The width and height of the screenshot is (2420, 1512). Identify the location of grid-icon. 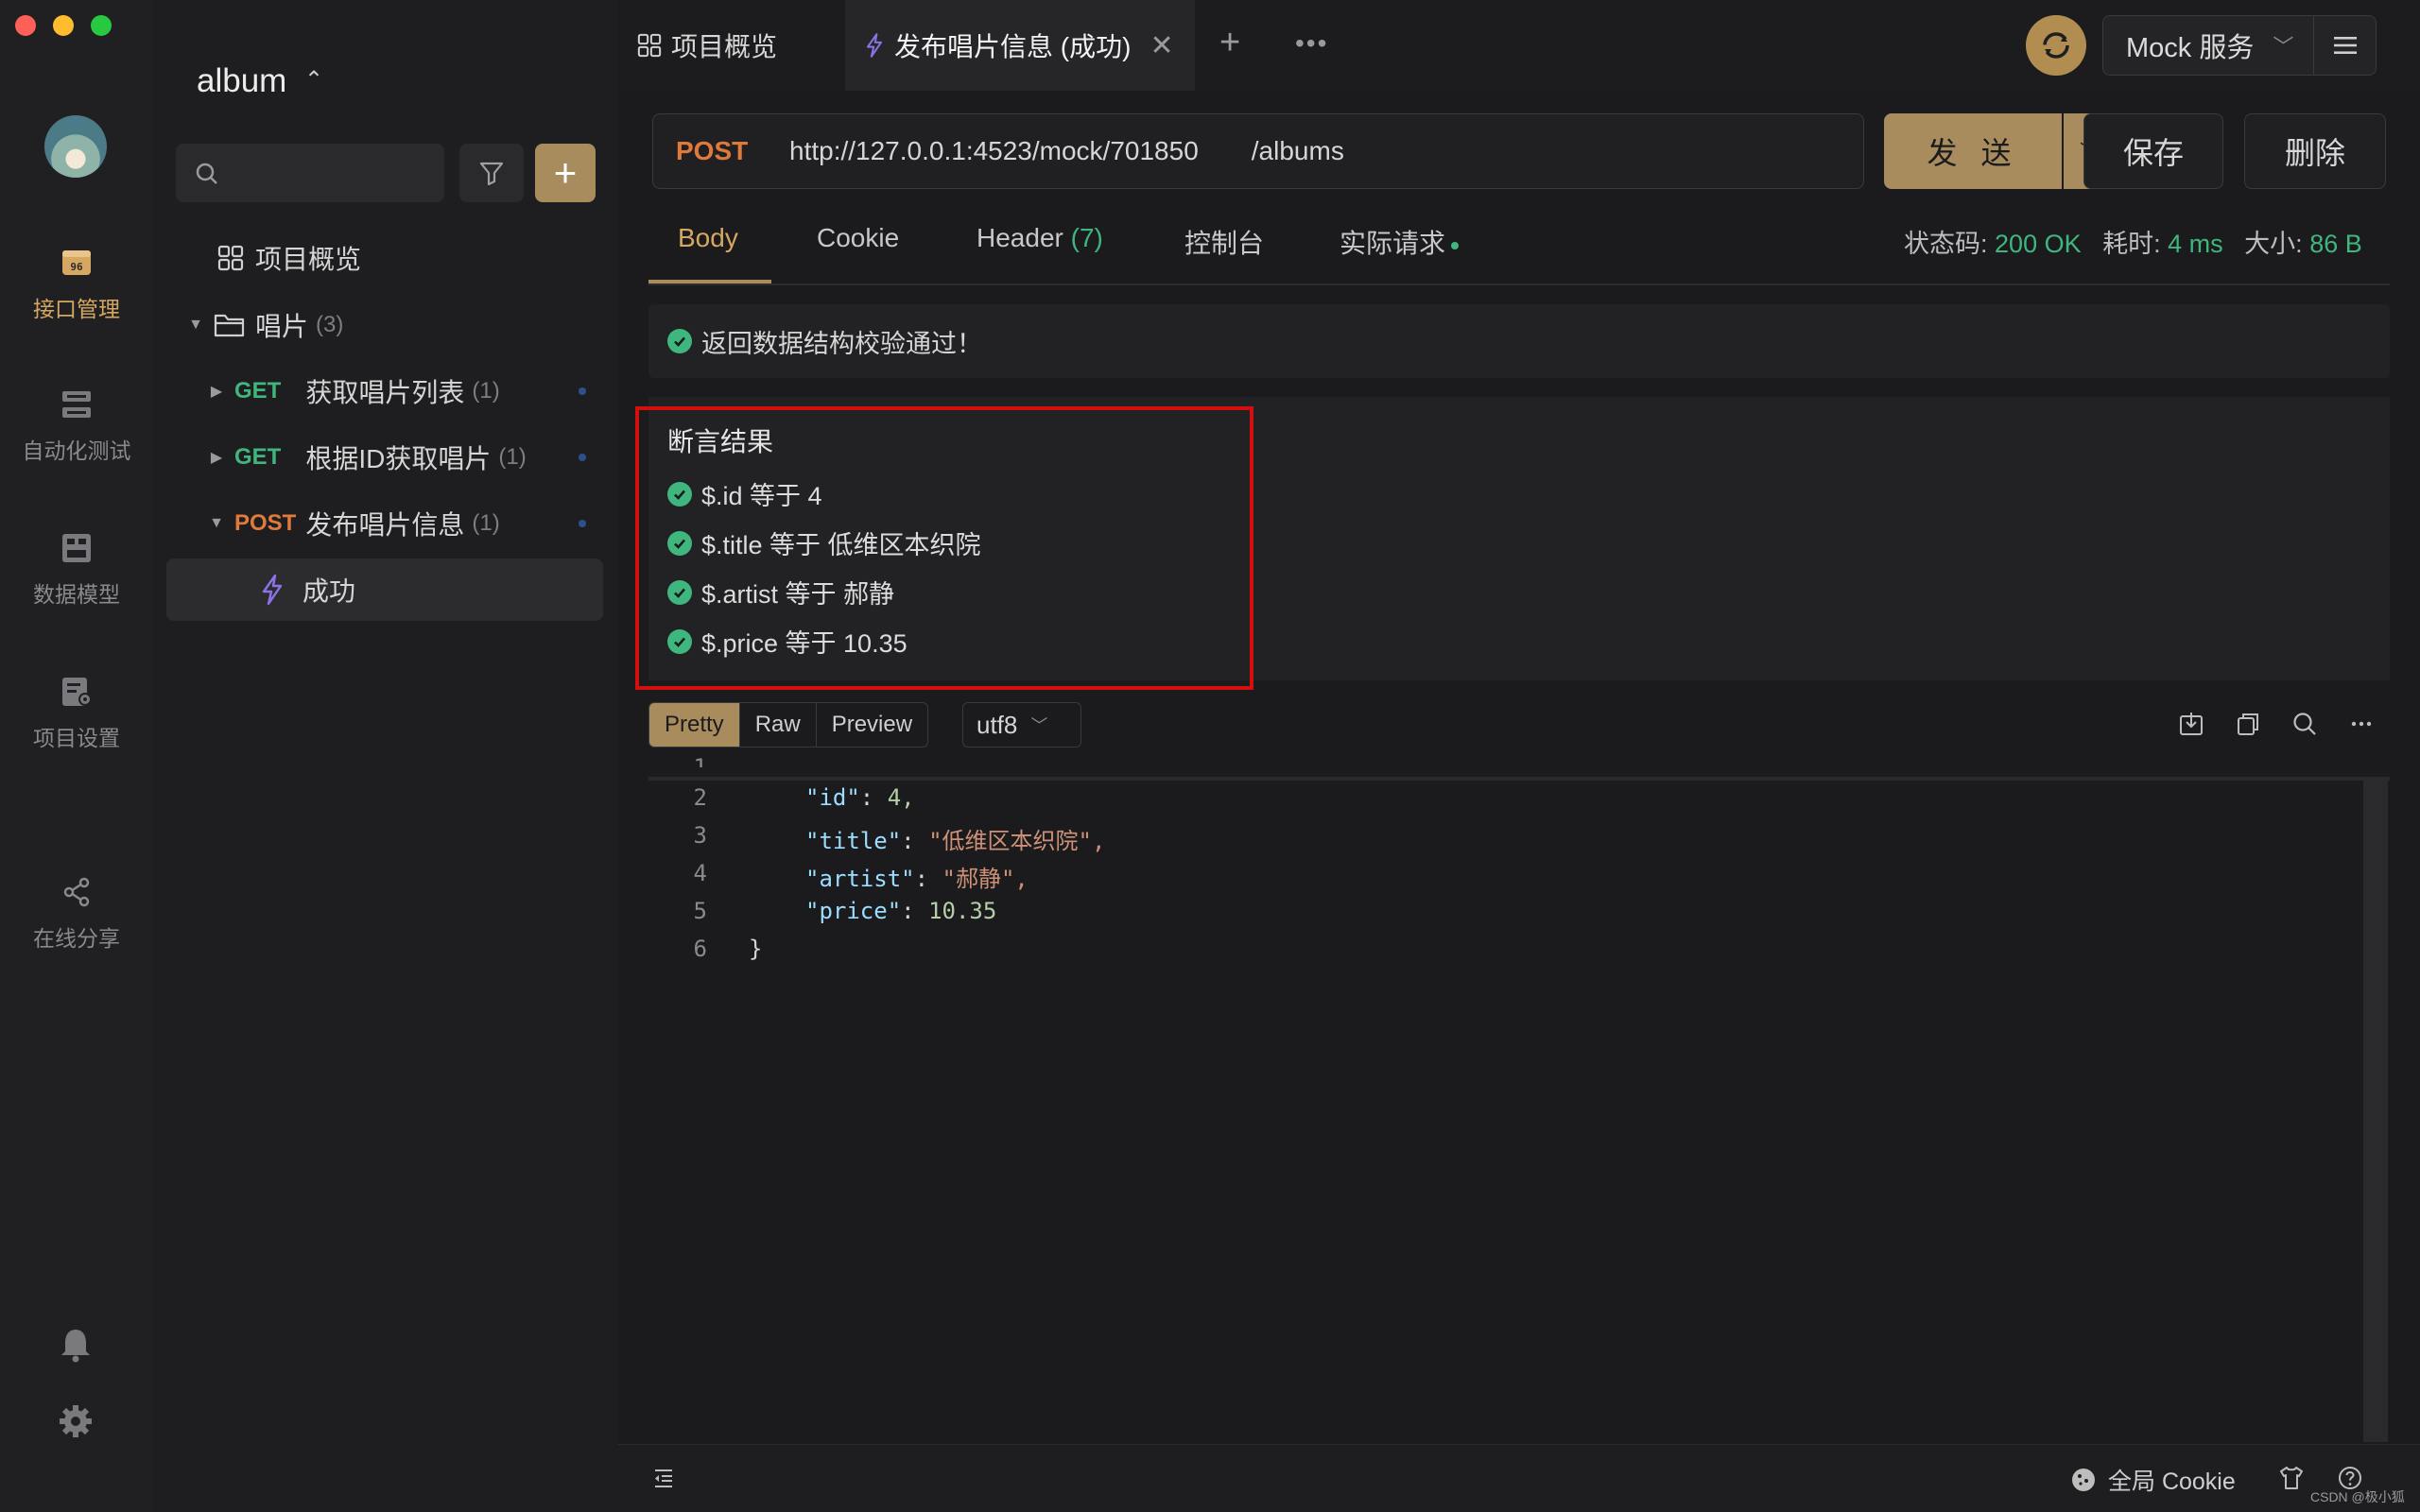
(230, 258).